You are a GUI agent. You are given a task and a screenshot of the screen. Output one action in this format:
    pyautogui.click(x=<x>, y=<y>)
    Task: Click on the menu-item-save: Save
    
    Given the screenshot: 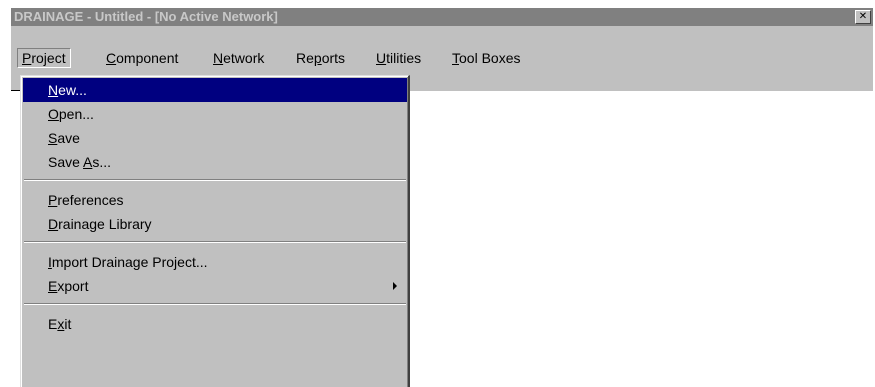 What is the action you would take?
    pyautogui.click(x=215, y=138)
    